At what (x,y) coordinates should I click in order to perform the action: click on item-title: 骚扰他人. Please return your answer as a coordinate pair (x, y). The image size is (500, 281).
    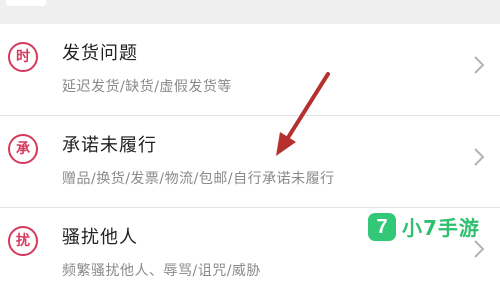
    Looking at the image, I should click on (100, 237).